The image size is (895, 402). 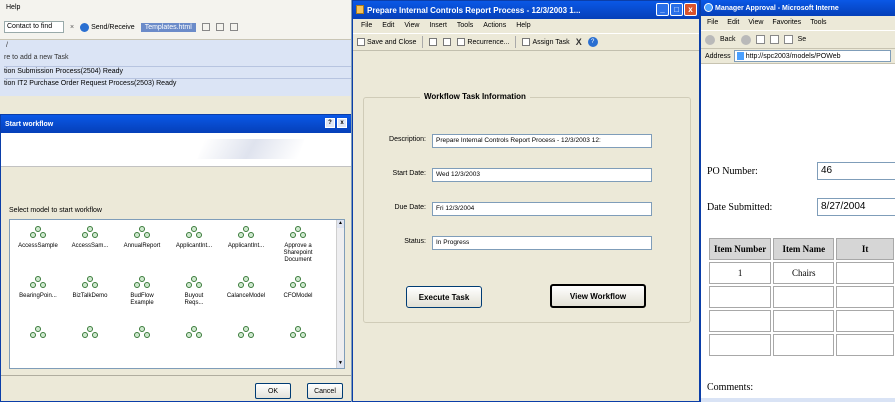 What do you see at coordinates (865, 249) in the screenshot?
I see `col-item-more: It` at bounding box center [865, 249].